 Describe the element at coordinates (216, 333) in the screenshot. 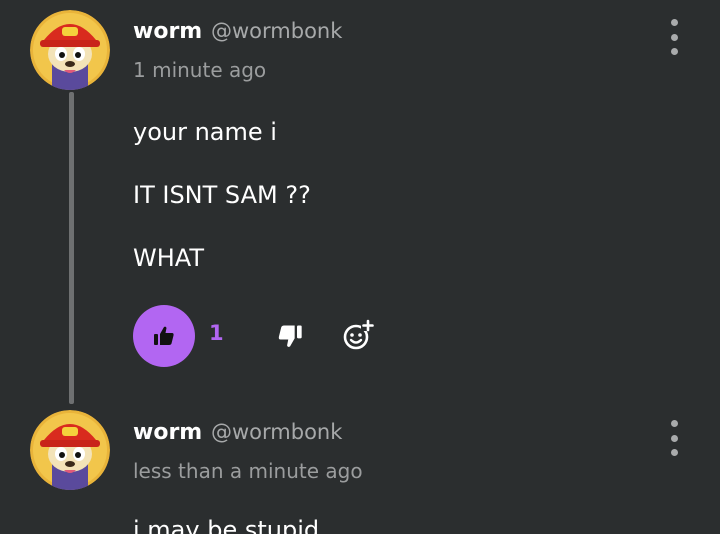

I see `like-count: 1` at that location.